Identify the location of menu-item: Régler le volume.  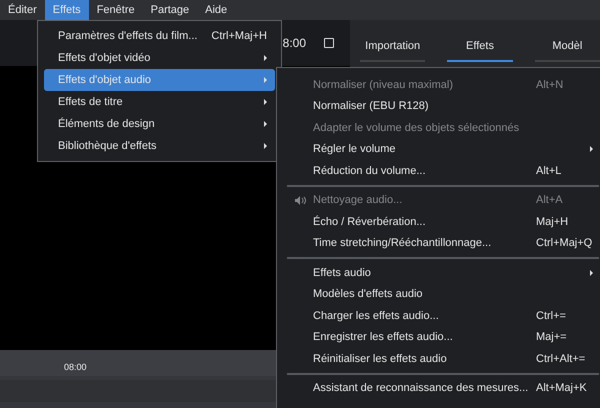
(438, 149).